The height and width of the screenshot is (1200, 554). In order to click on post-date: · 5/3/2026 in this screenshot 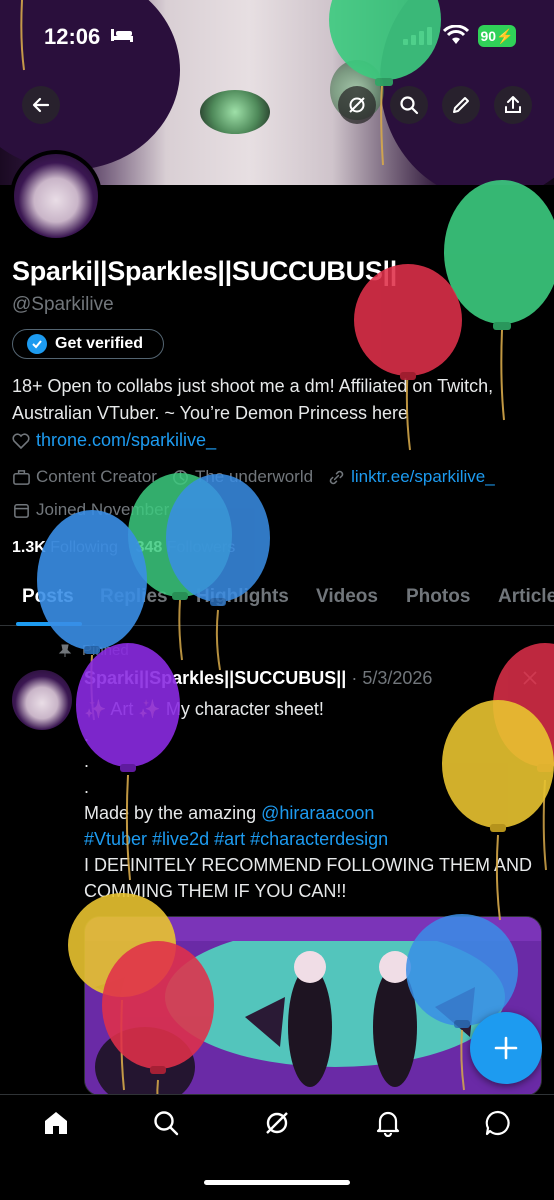, I will do `click(392, 678)`.